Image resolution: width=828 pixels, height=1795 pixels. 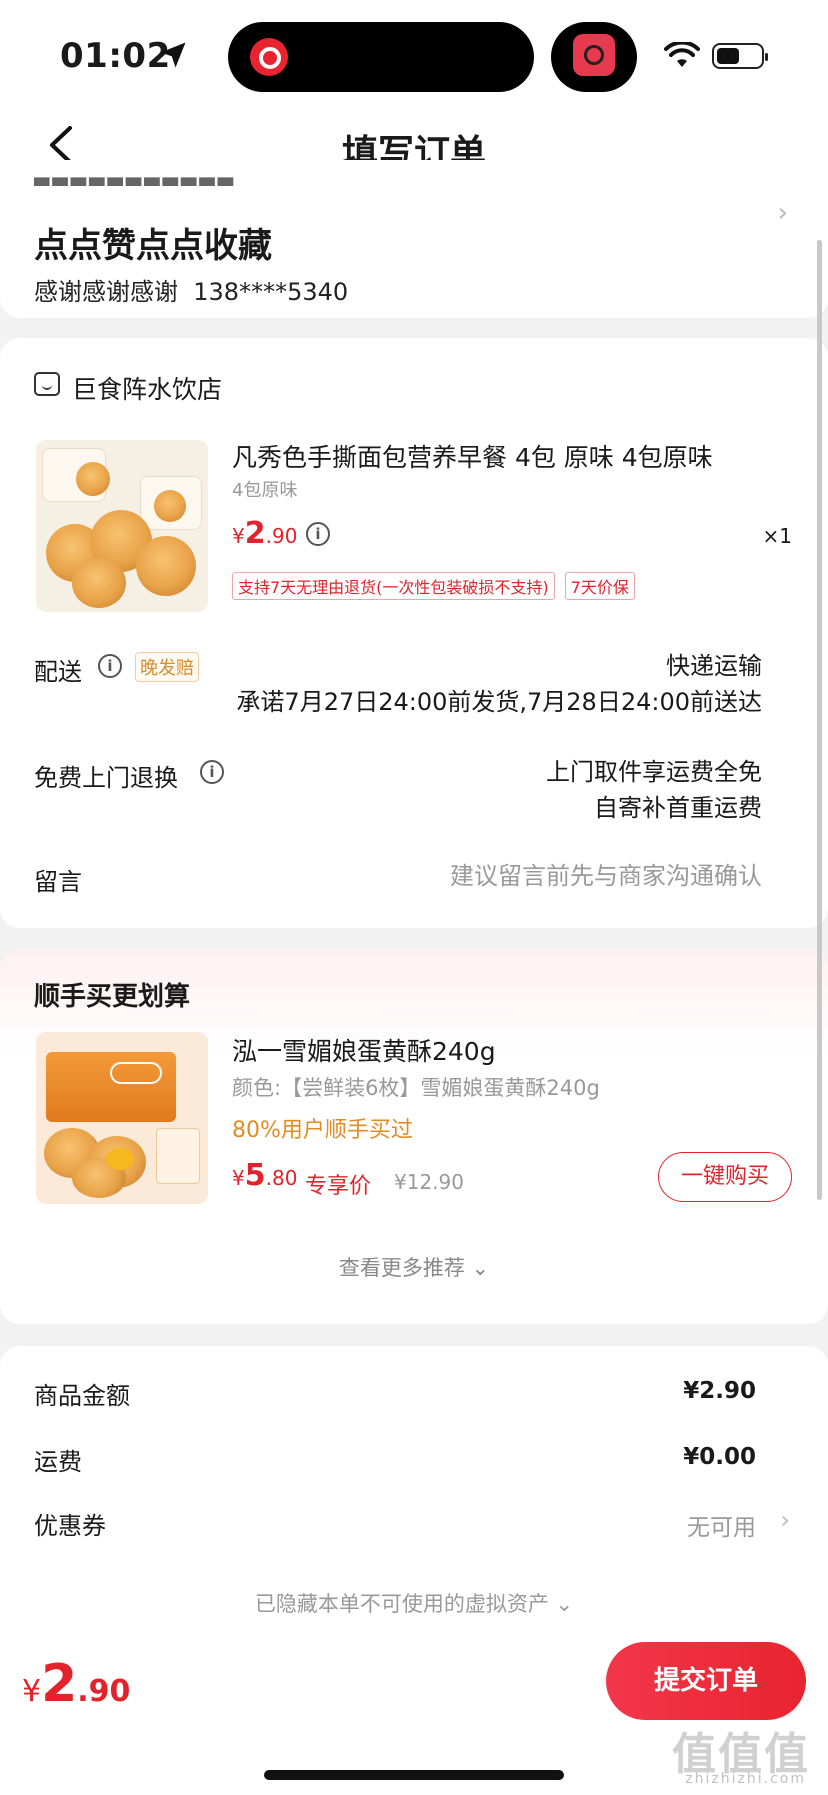 I want to click on shop-name: 巨食阵水饮店, so click(x=147, y=388).